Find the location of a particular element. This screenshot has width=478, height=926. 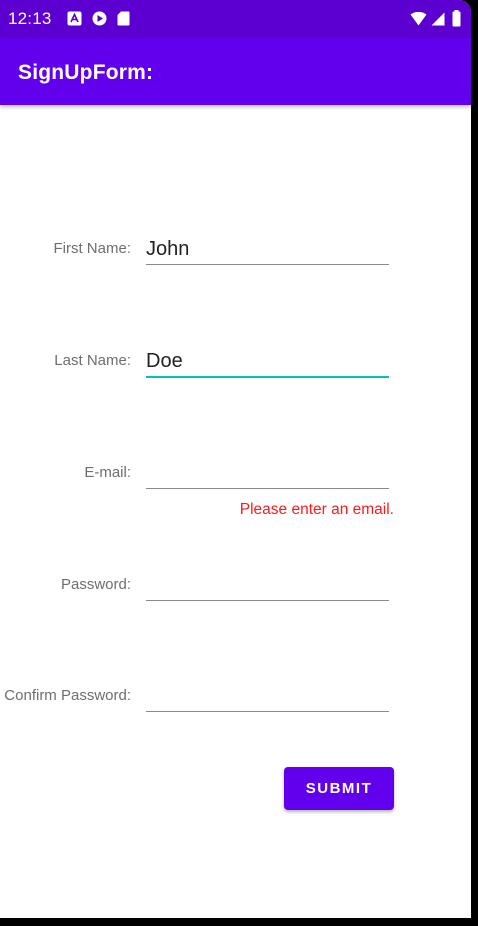

confirm-password-label: Confirm Password: is located at coordinates (67, 695).